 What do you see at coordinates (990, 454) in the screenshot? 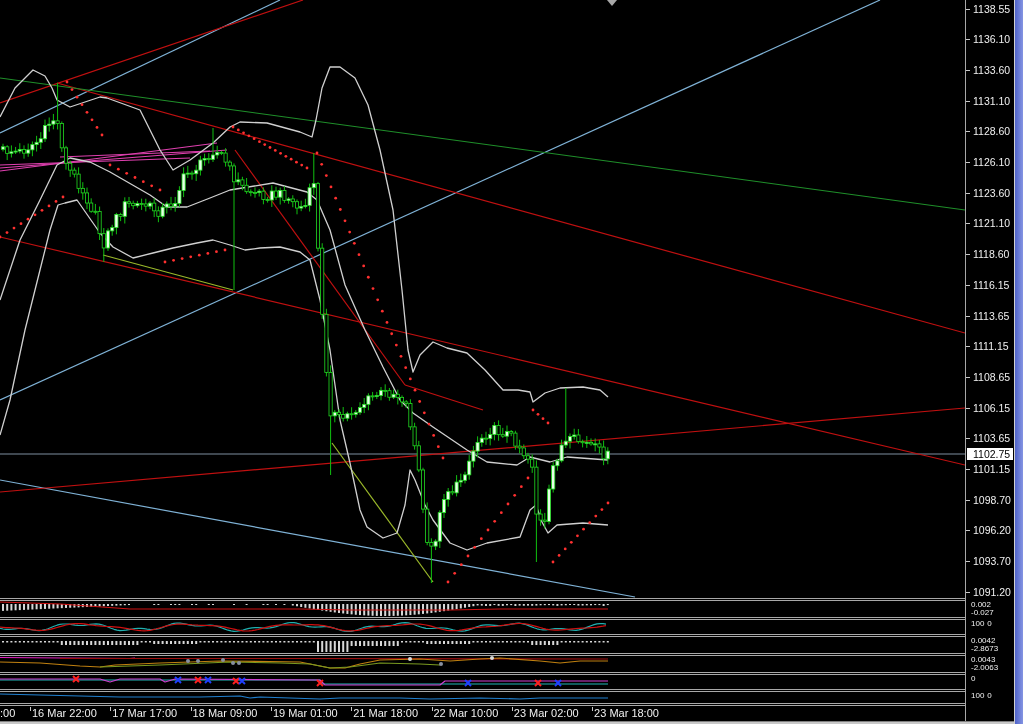
I see `current-price-label: 1102.75` at bounding box center [990, 454].